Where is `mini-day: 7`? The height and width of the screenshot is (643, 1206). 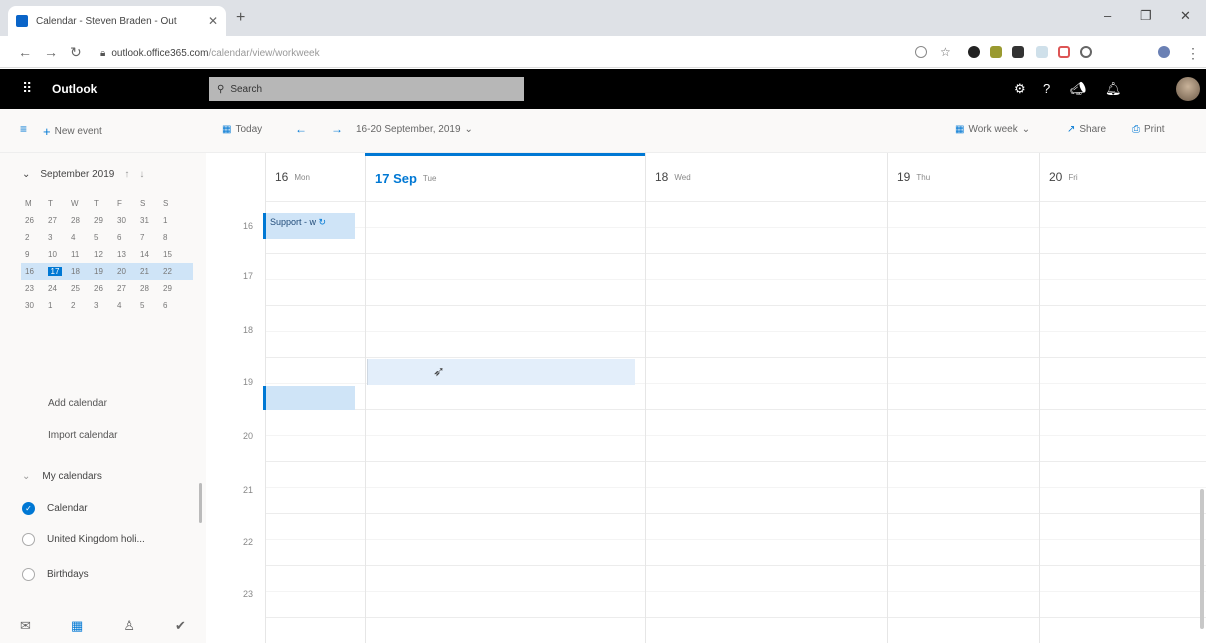 mini-day: 7 is located at coordinates (151, 237).